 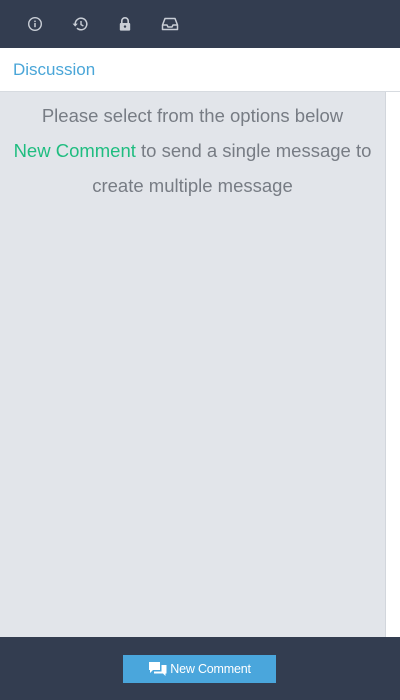 I want to click on info-icon, so click(x=35, y=24).